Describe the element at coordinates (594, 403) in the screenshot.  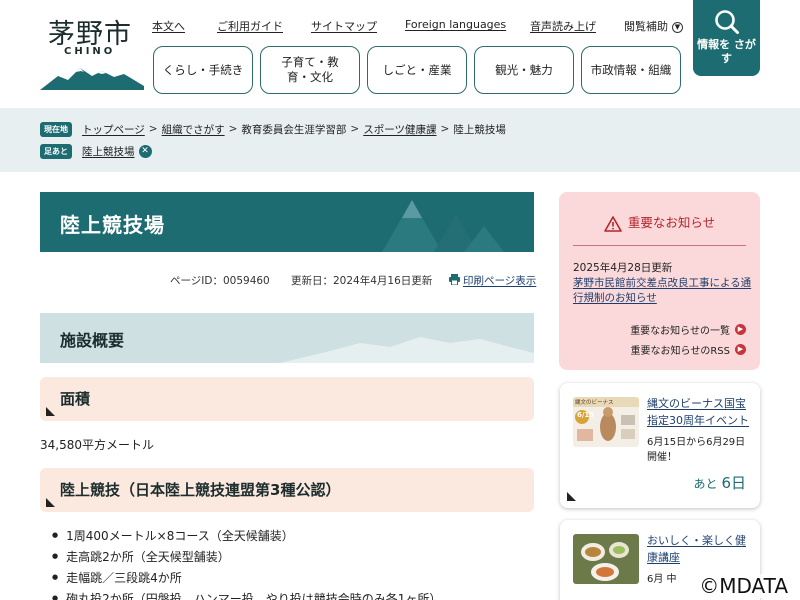
I see `thumb-caption: 縄文のビーナス` at that location.